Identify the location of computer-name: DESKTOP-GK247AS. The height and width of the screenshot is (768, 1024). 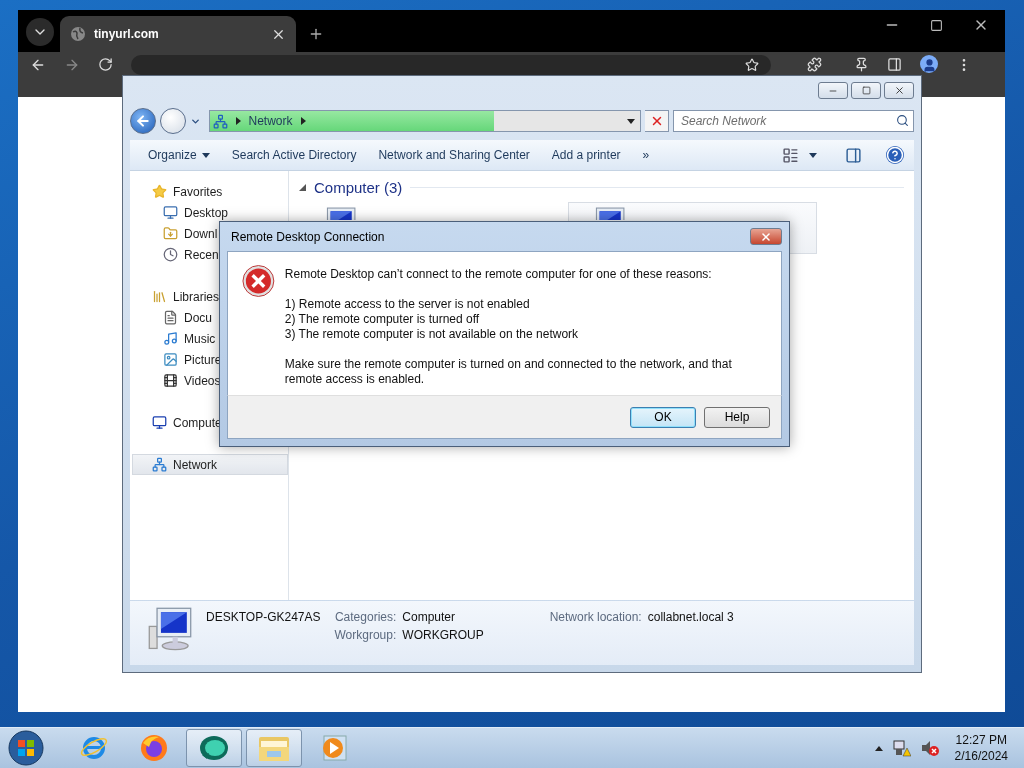
(263, 616).